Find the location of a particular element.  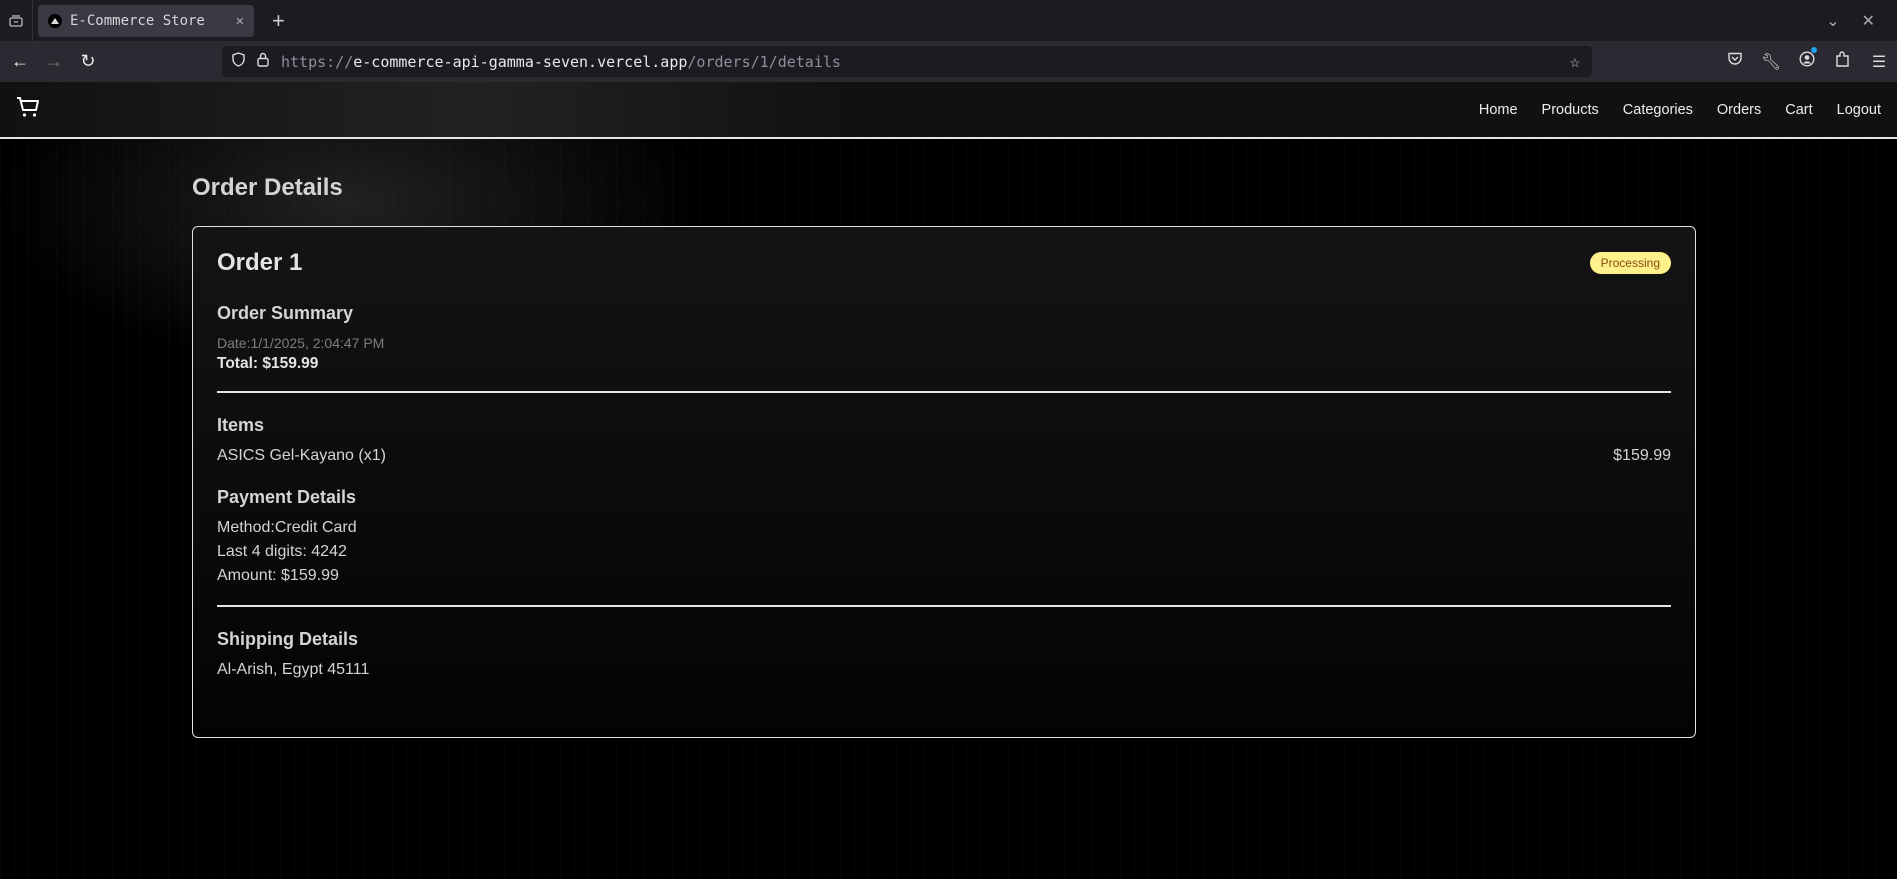

item-name: ASICS Gel-Kayano (x1) is located at coordinates (301, 455).